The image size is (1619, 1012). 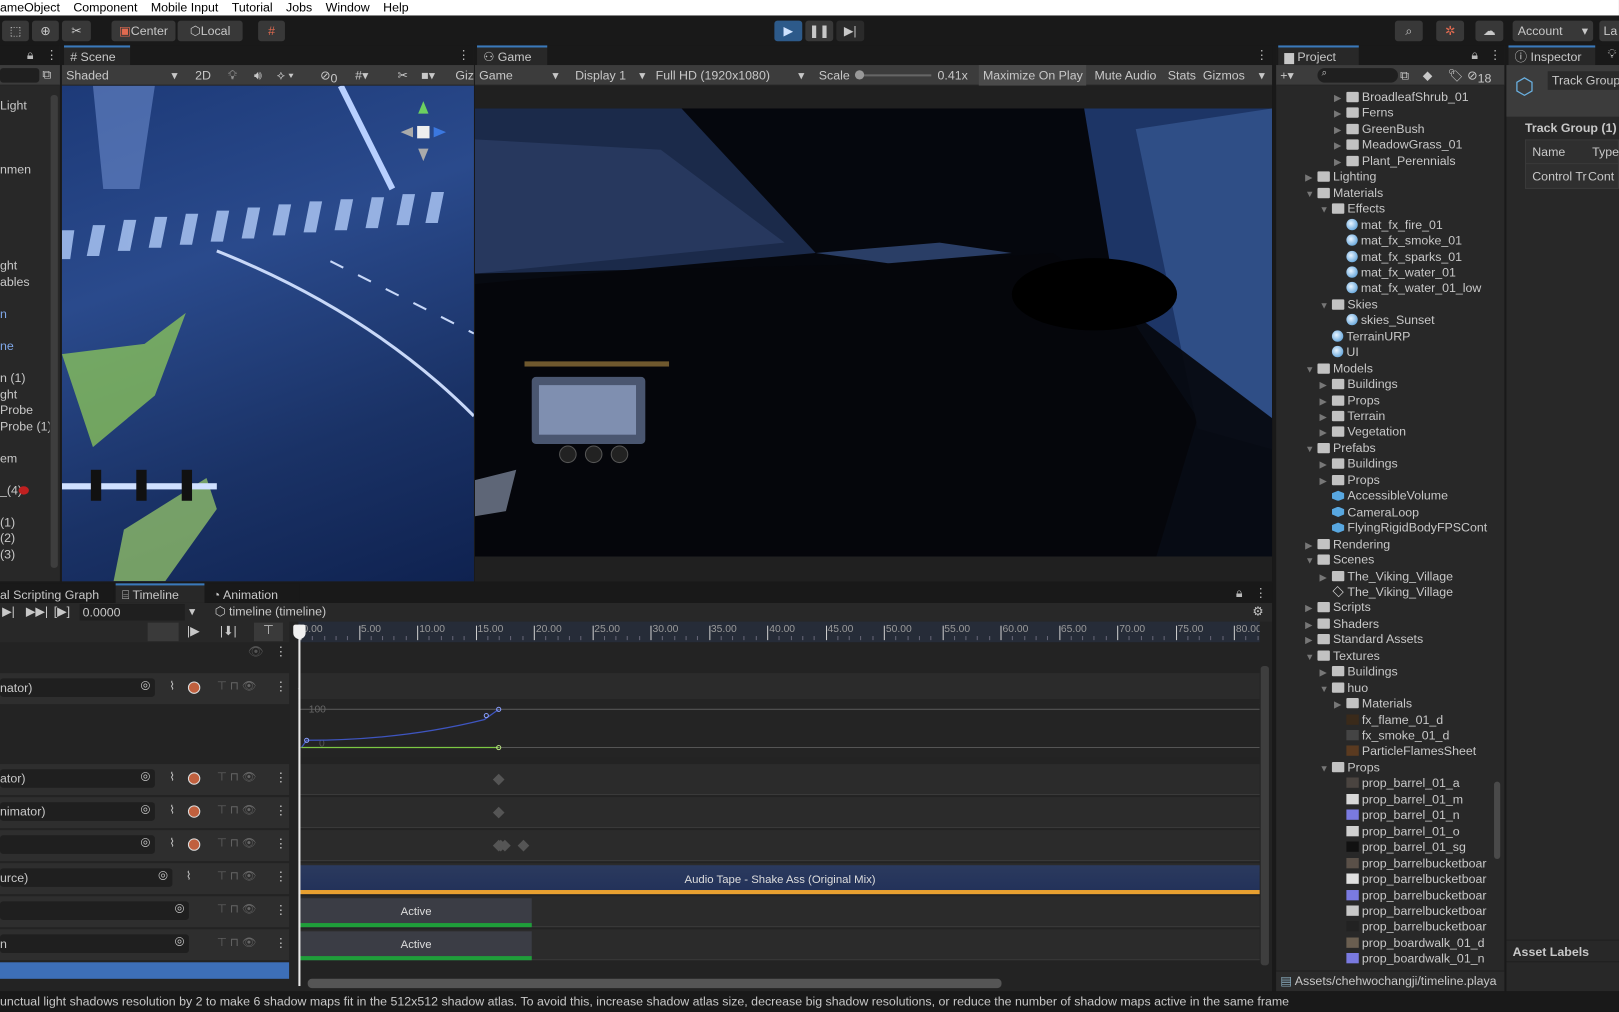 What do you see at coordinates (1397, 815) in the screenshot?
I see `project-item: prop_barrel_01_n` at bounding box center [1397, 815].